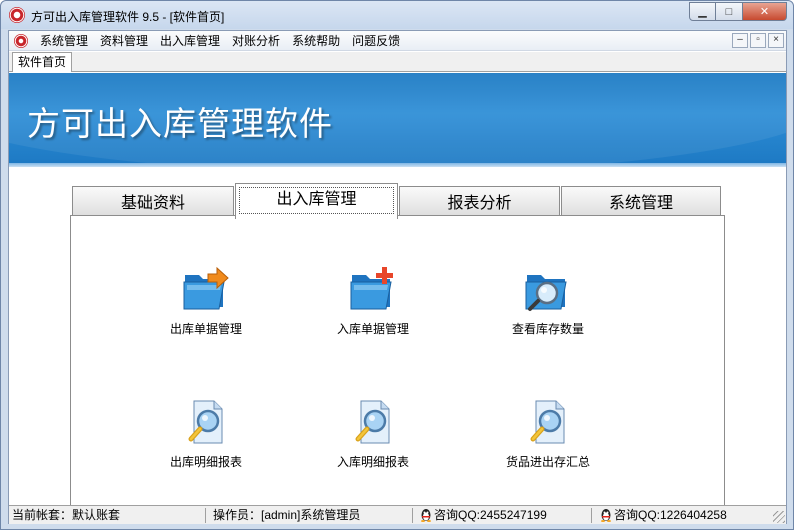 The image size is (794, 530). I want to click on title-bar: 方可出入库管理软件 9.5 - [软件首页] ▁ □ ✕, so click(397, 15).